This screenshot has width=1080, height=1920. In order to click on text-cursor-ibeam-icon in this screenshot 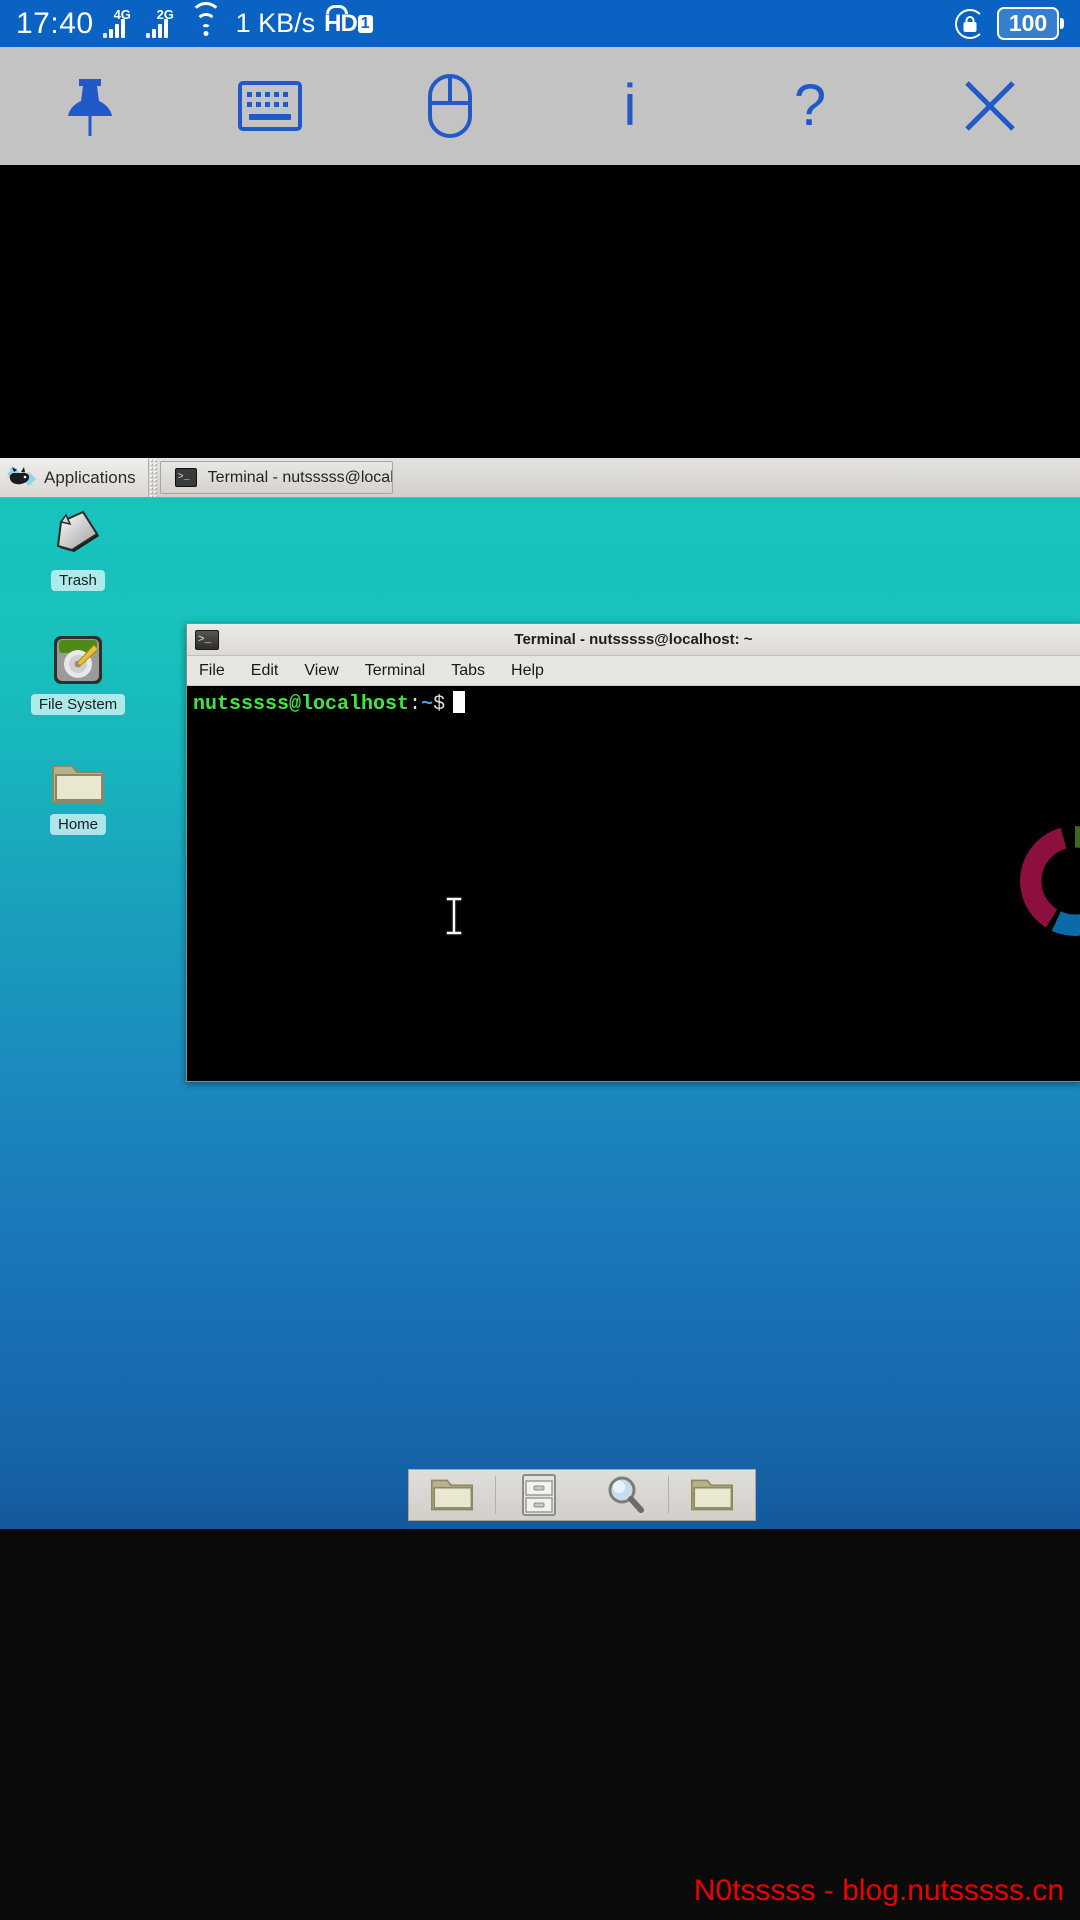, I will do `click(454, 916)`.